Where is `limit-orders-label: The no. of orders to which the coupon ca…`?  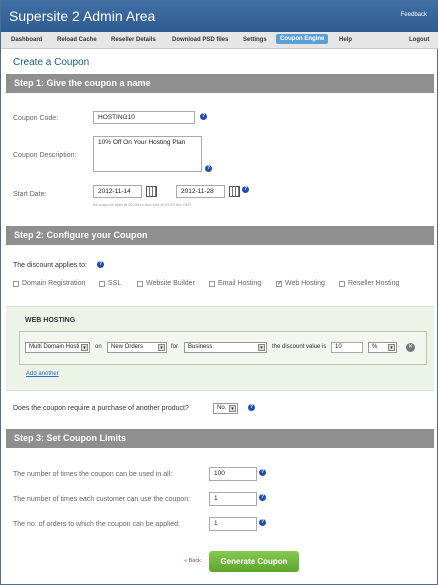 limit-orders-label: The no. of orders to which the coupon ca… is located at coordinates (96, 524).